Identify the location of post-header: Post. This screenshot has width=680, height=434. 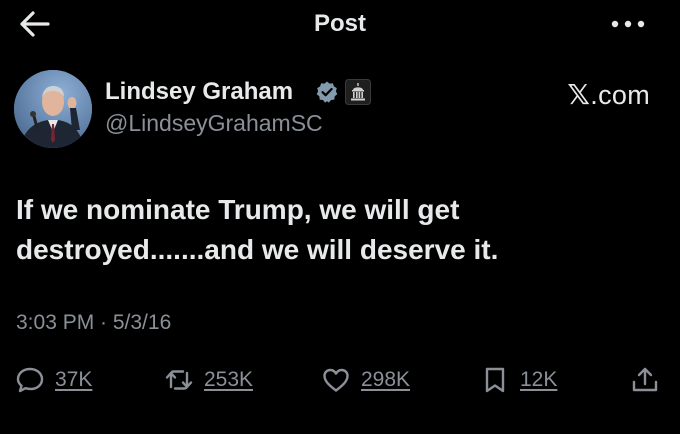
(340, 26).